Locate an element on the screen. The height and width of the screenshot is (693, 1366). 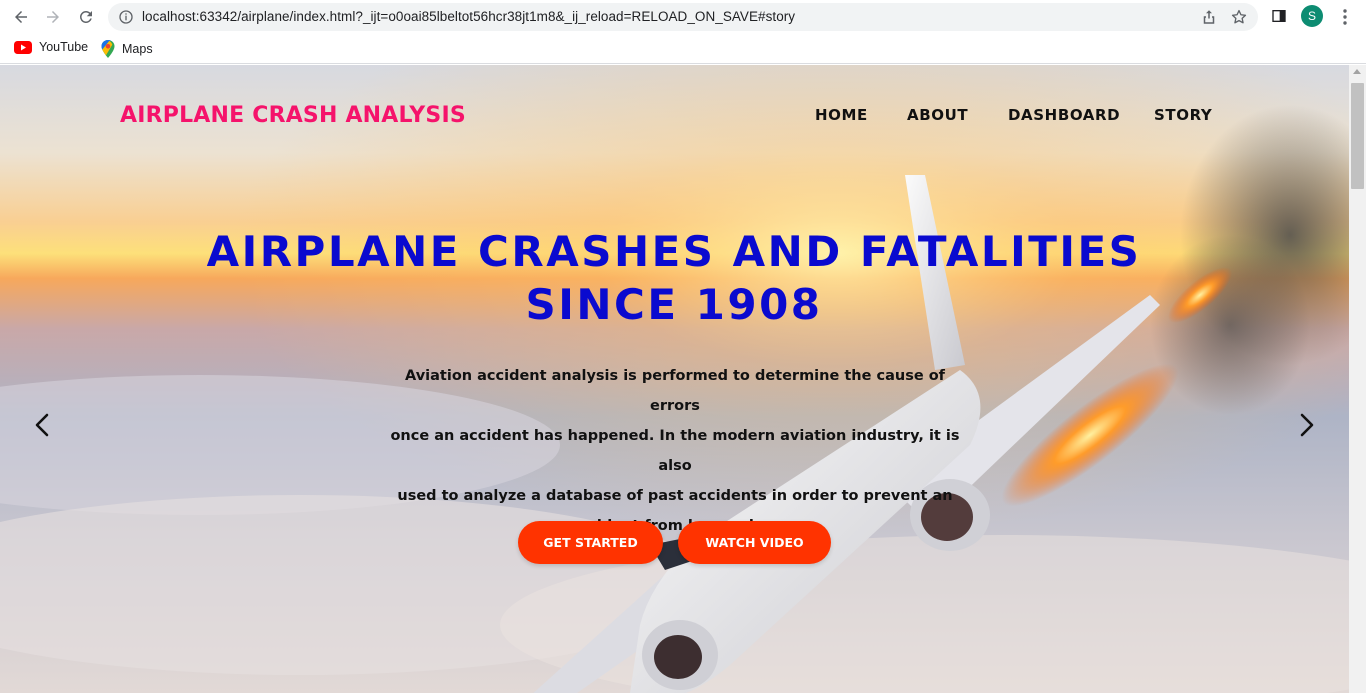
reload-button is located at coordinates (86, 17).